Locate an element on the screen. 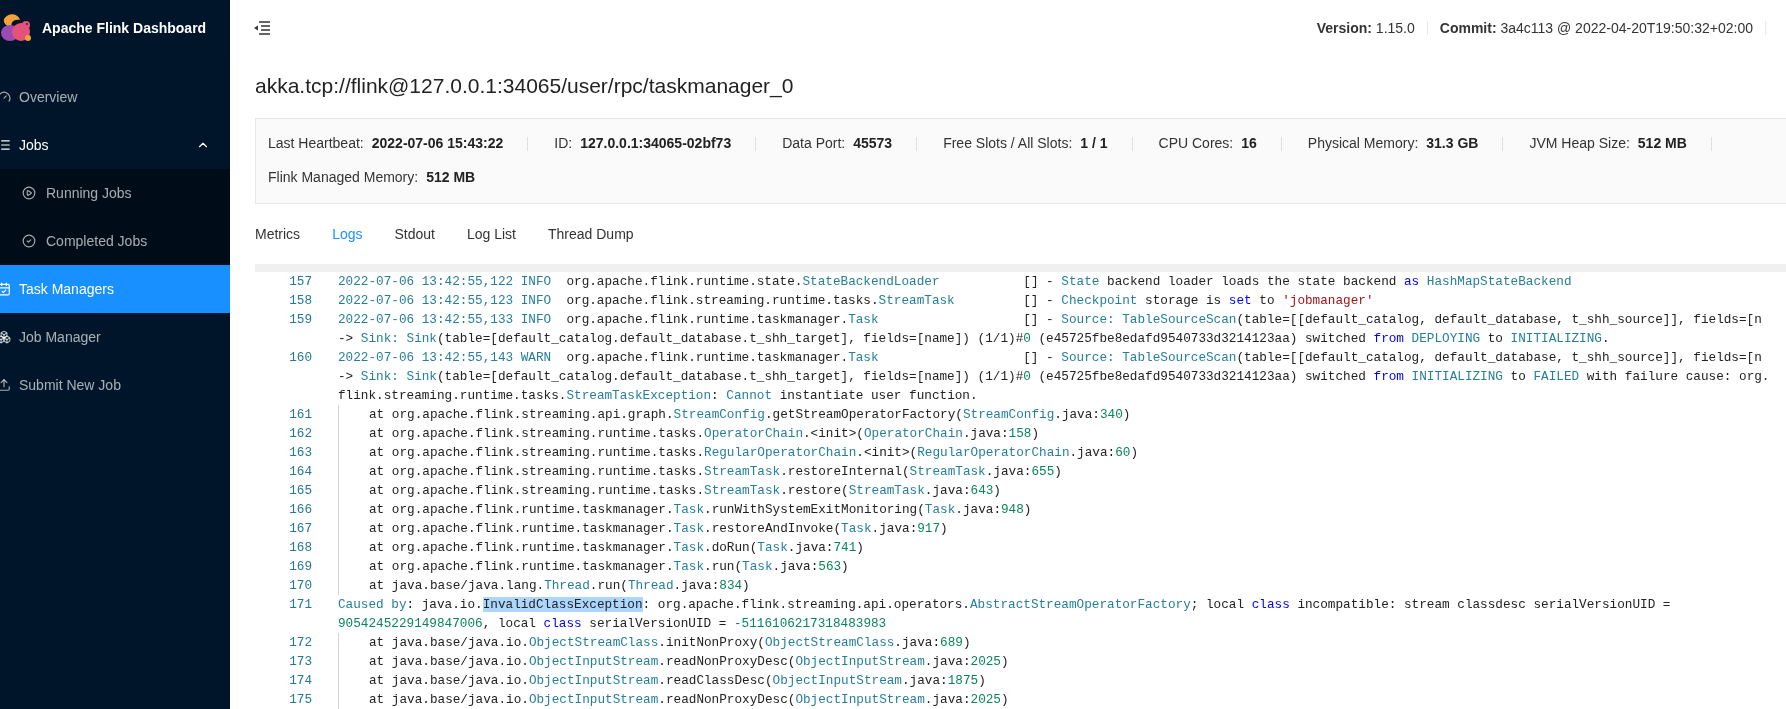  sidebar-item: Job Manager is located at coordinates (115, 337).